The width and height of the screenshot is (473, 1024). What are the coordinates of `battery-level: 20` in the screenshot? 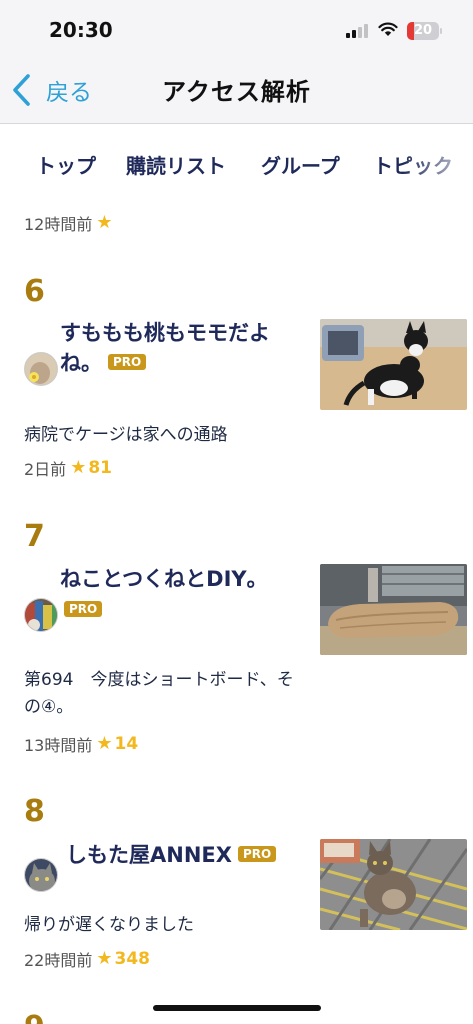 It's located at (423, 30).